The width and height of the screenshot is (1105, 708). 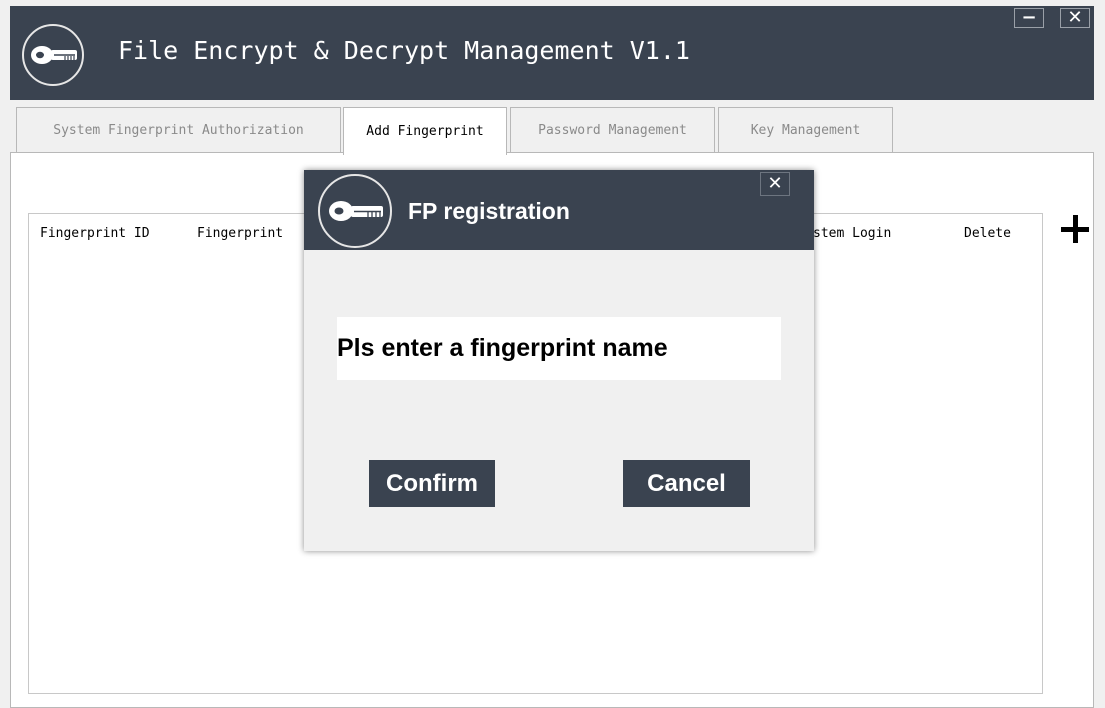 I want to click on column-header-system-login: stem Login, so click(x=852, y=233).